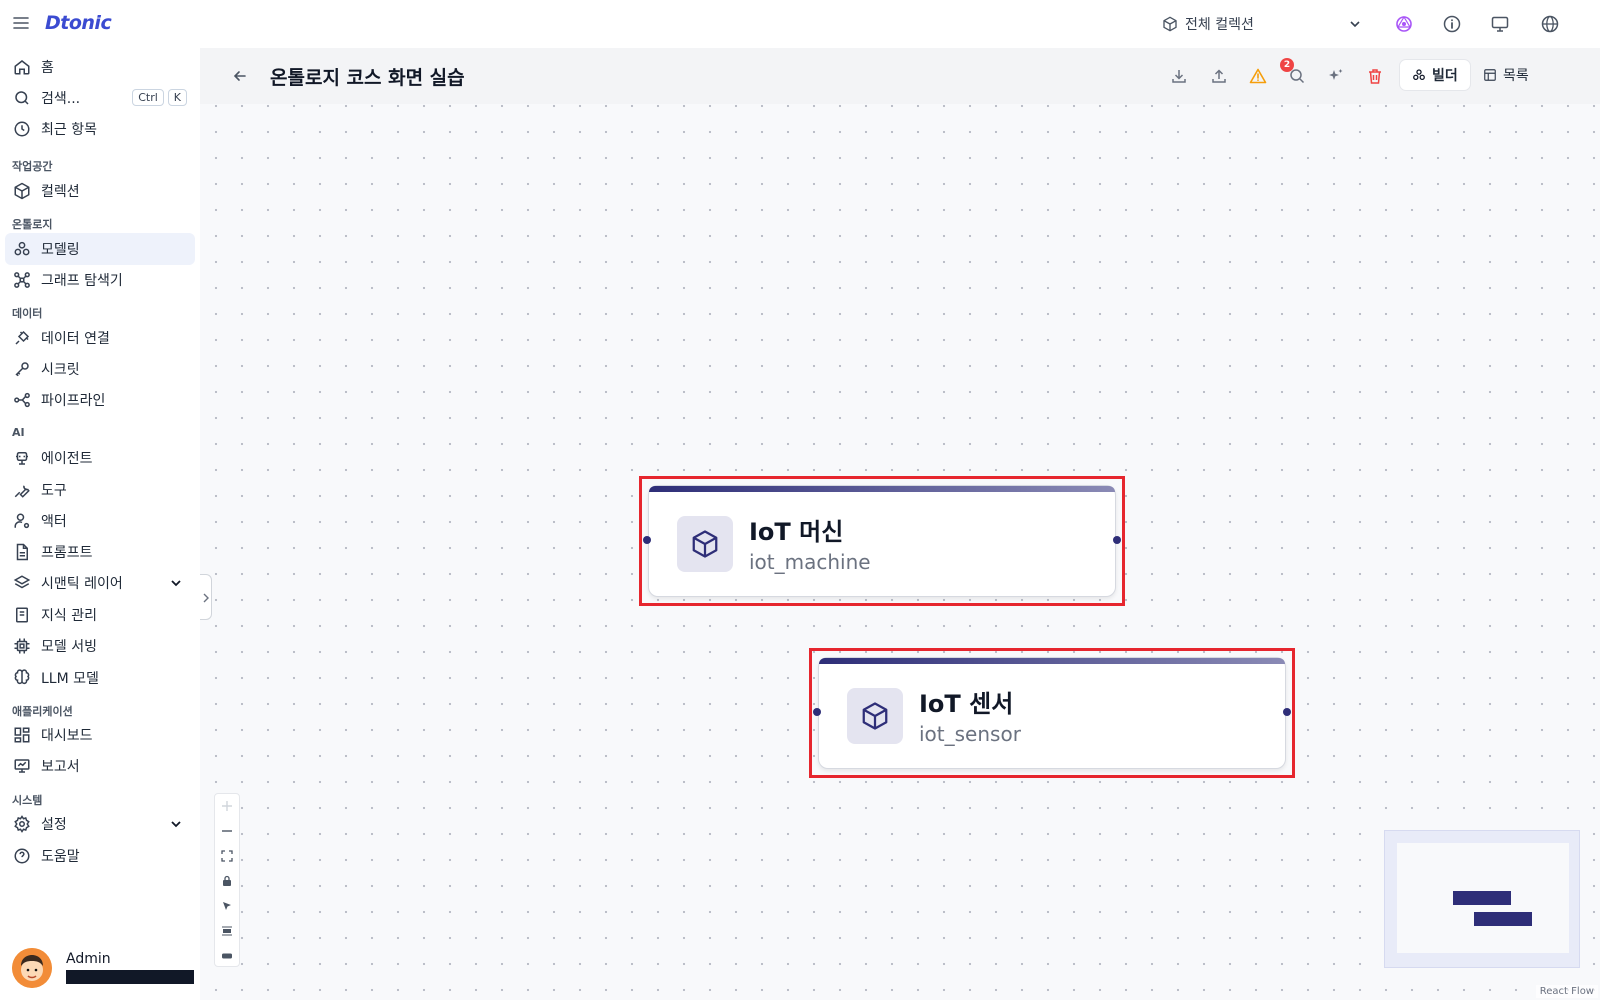 The height and width of the screenshot is (1000, 1600). I want to click on monitor-icon, so click(1500, 24).